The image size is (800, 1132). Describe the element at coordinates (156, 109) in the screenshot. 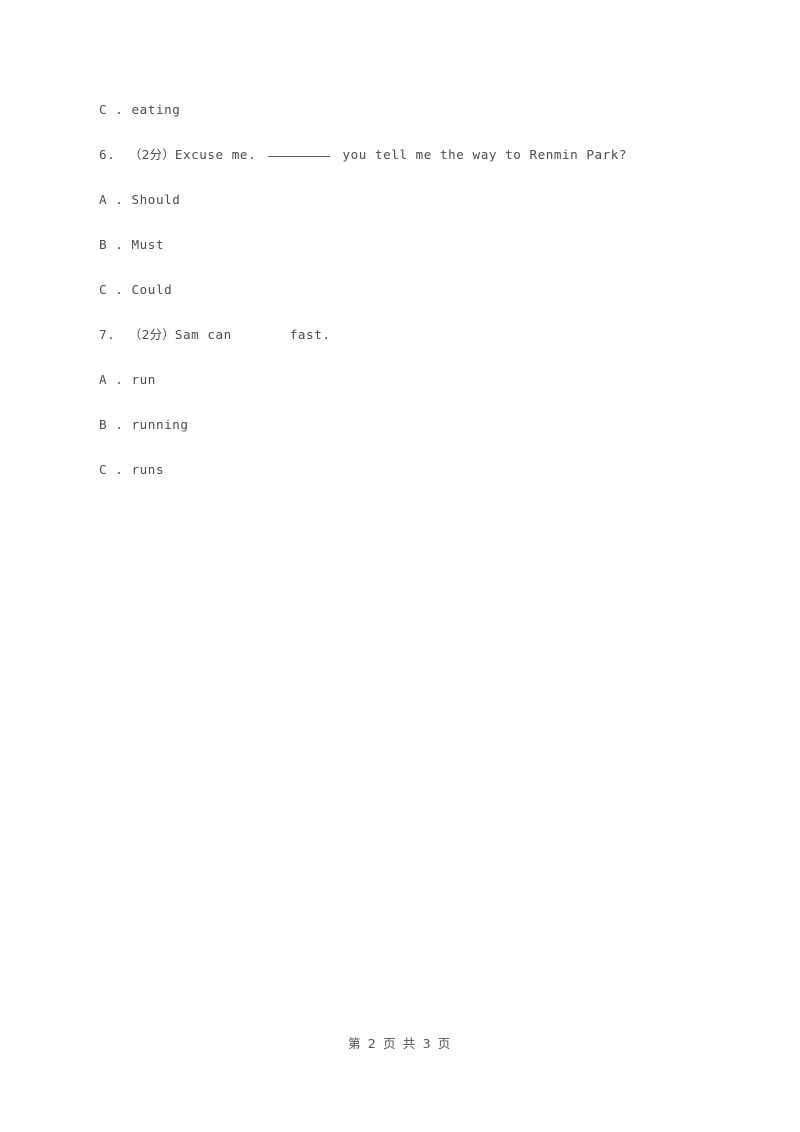

I see `option-text: eating` at that location.